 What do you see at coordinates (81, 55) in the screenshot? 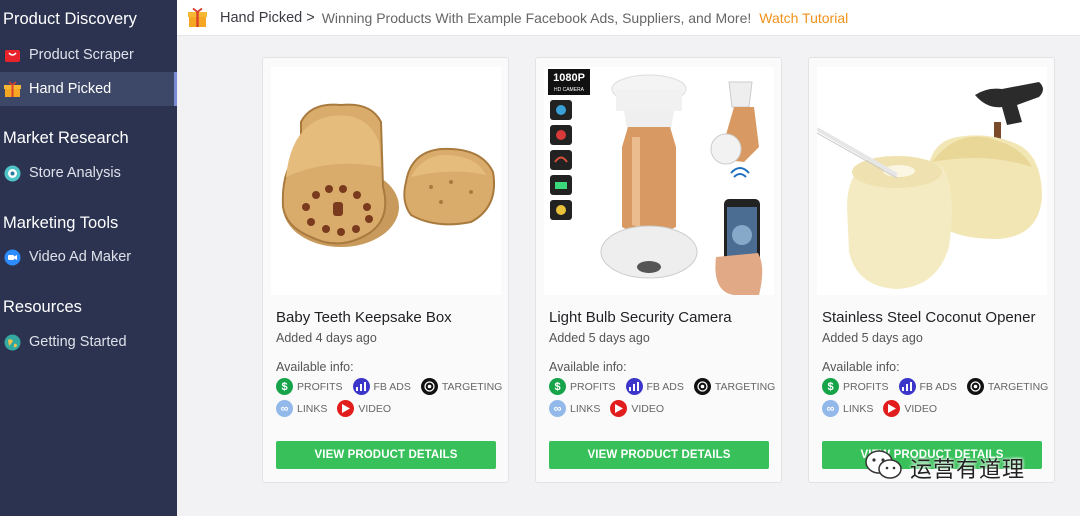
I see `sidebar-item-label: Product Scraper` at bounding box center [81, 55].